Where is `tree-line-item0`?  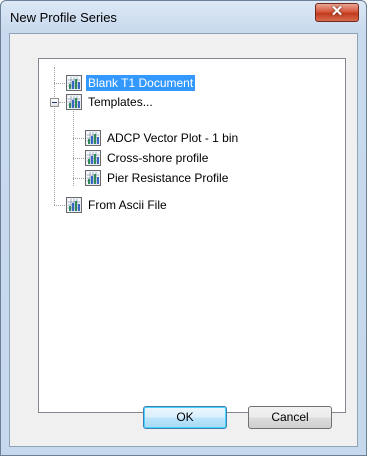
tree-line-item0 is located at coordinates (59, 83).